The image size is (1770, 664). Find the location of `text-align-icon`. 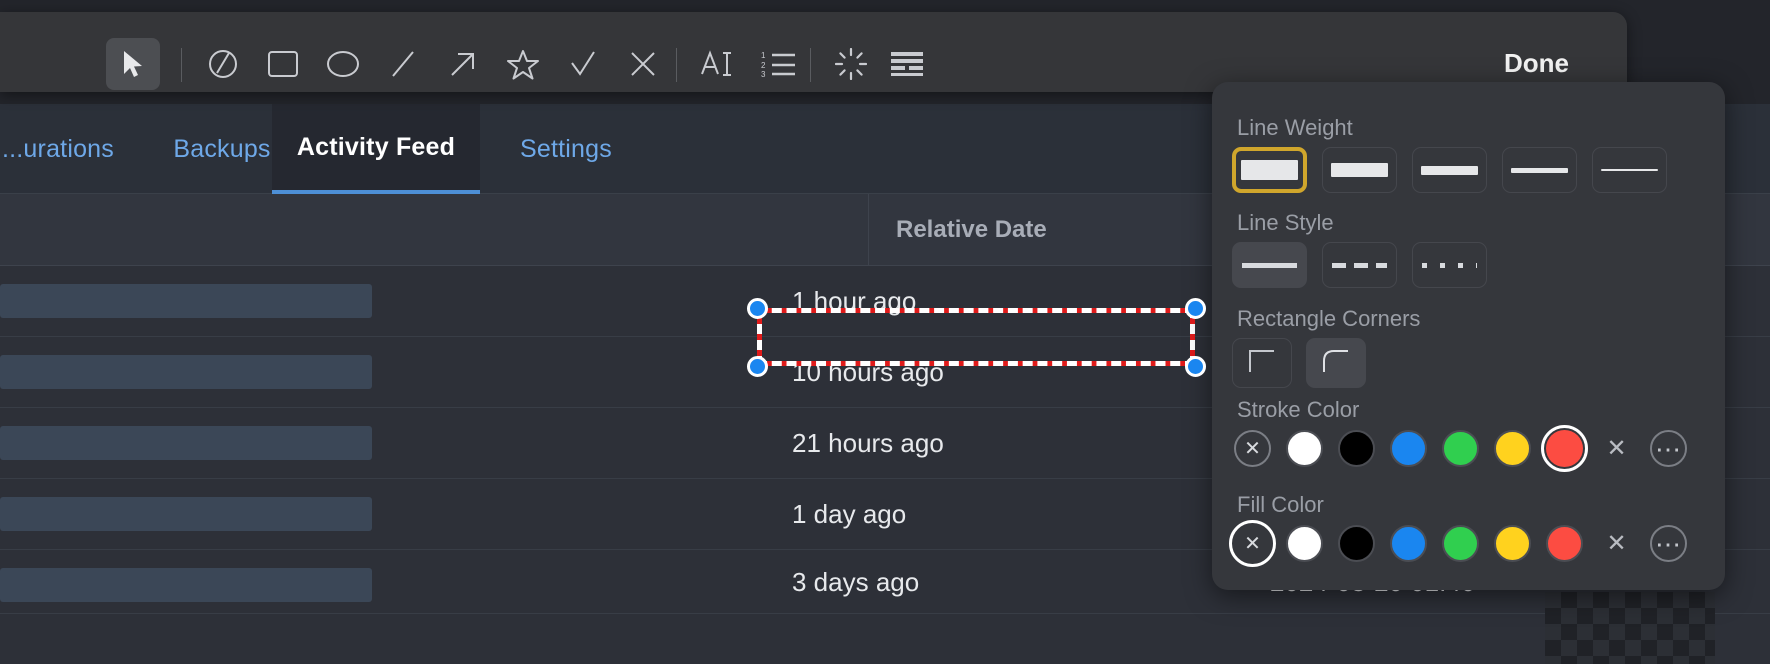

text-align-icon is located at coordinates (907, 64).